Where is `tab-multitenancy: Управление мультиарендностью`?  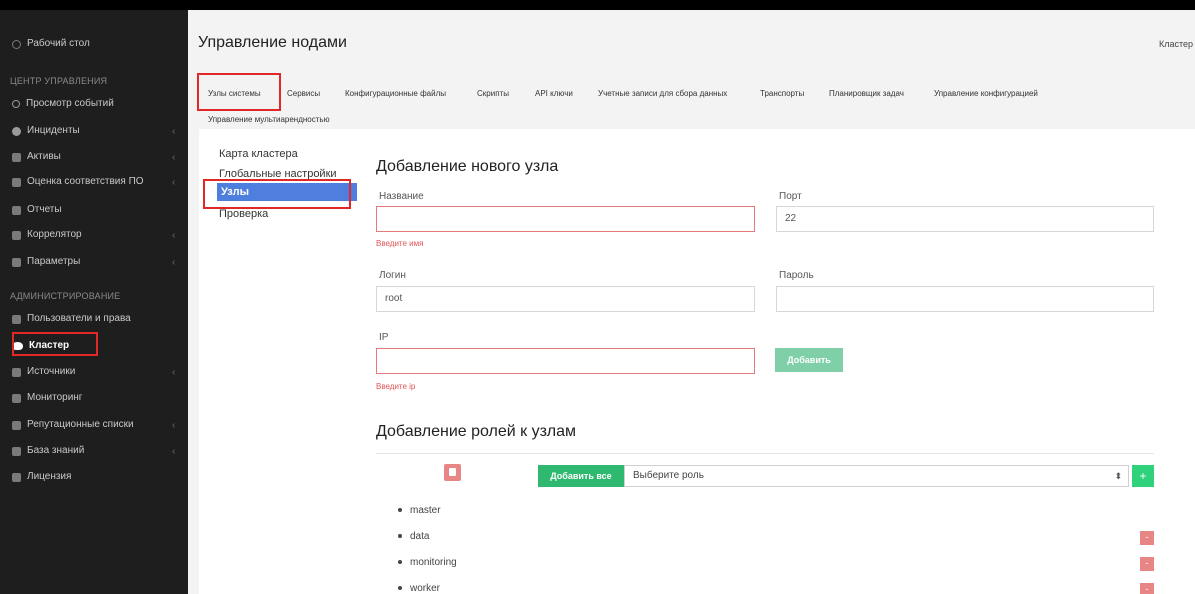 tab-multitenancy: Управление мультиарендностью is located at coordinates (269, 119).